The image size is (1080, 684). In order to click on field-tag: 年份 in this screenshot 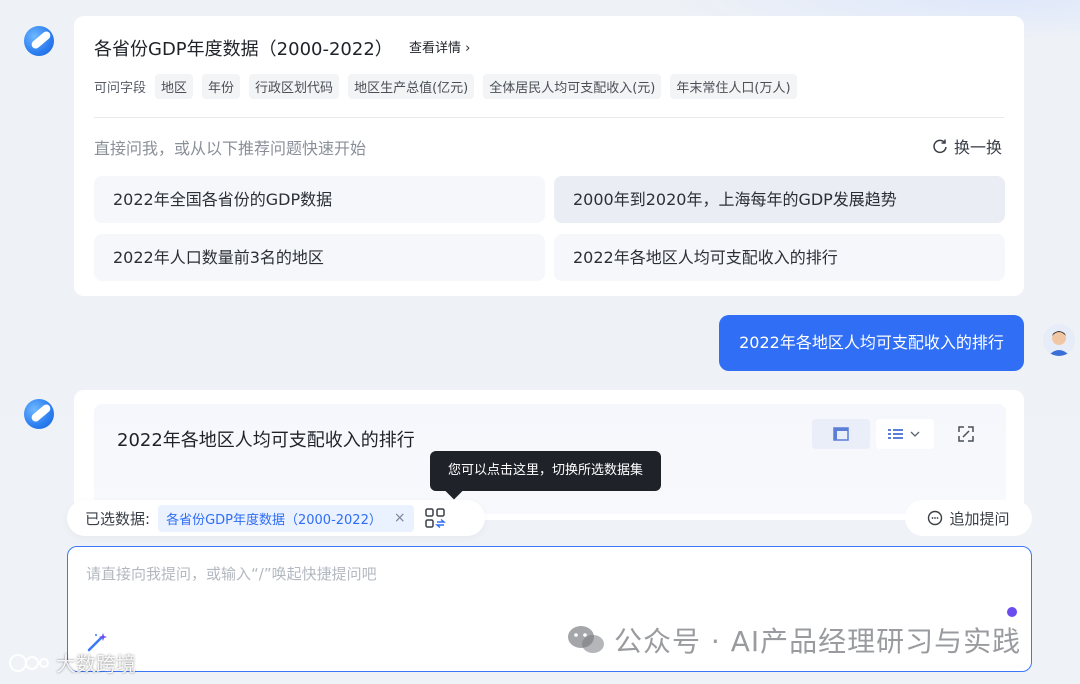, I will do `click(221, 86)`.